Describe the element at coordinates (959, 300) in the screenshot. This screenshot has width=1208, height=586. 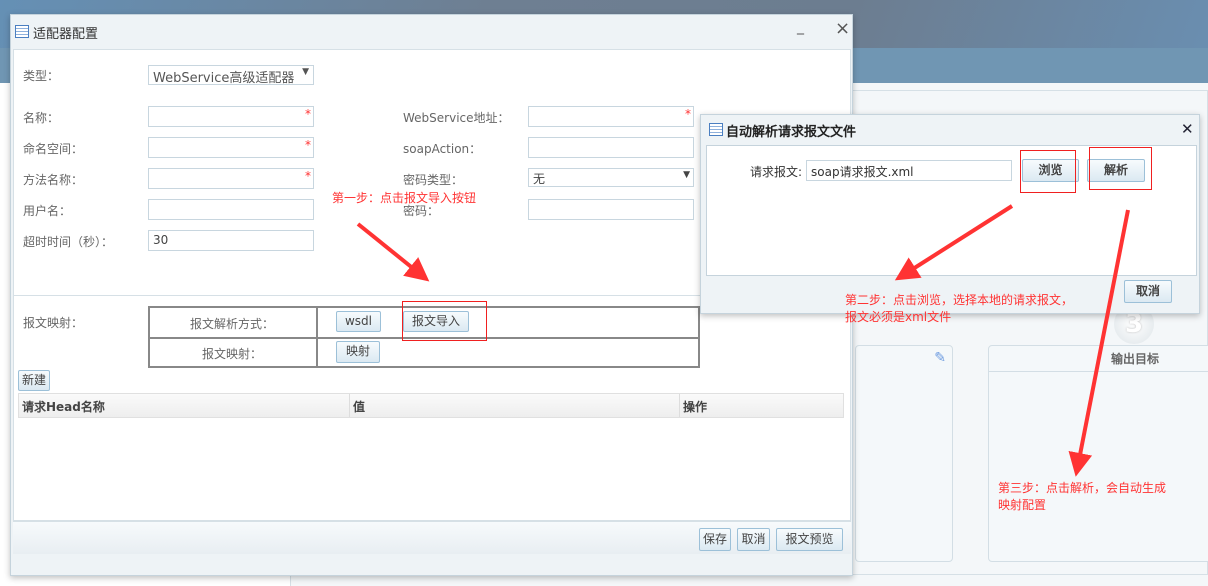
I see `annotation-step2-line1: 第二步：点击浏览，选择本地的请求报文，` at that location.